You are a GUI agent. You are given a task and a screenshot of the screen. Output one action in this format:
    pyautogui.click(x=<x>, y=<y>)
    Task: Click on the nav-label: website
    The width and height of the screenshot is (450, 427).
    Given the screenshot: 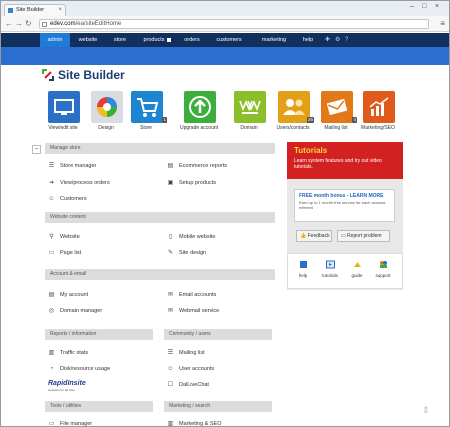 What is the action you would take?
    pyautogui.click(x=88, y=40)
    